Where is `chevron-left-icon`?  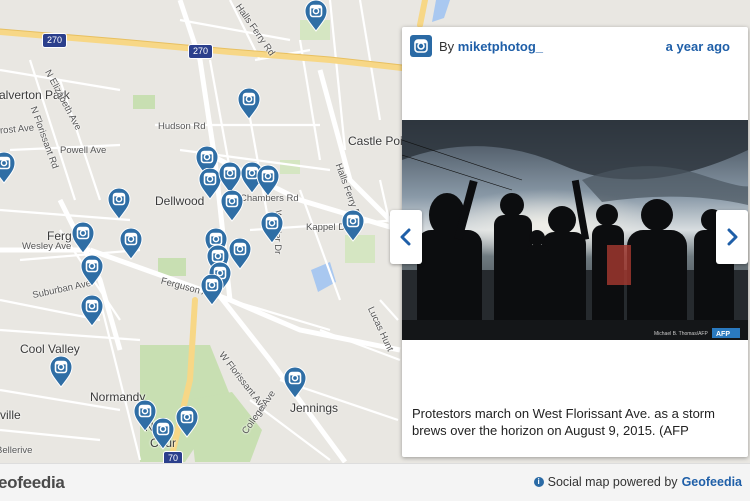
chevron-left-icon is located at coordinates (405, 237).